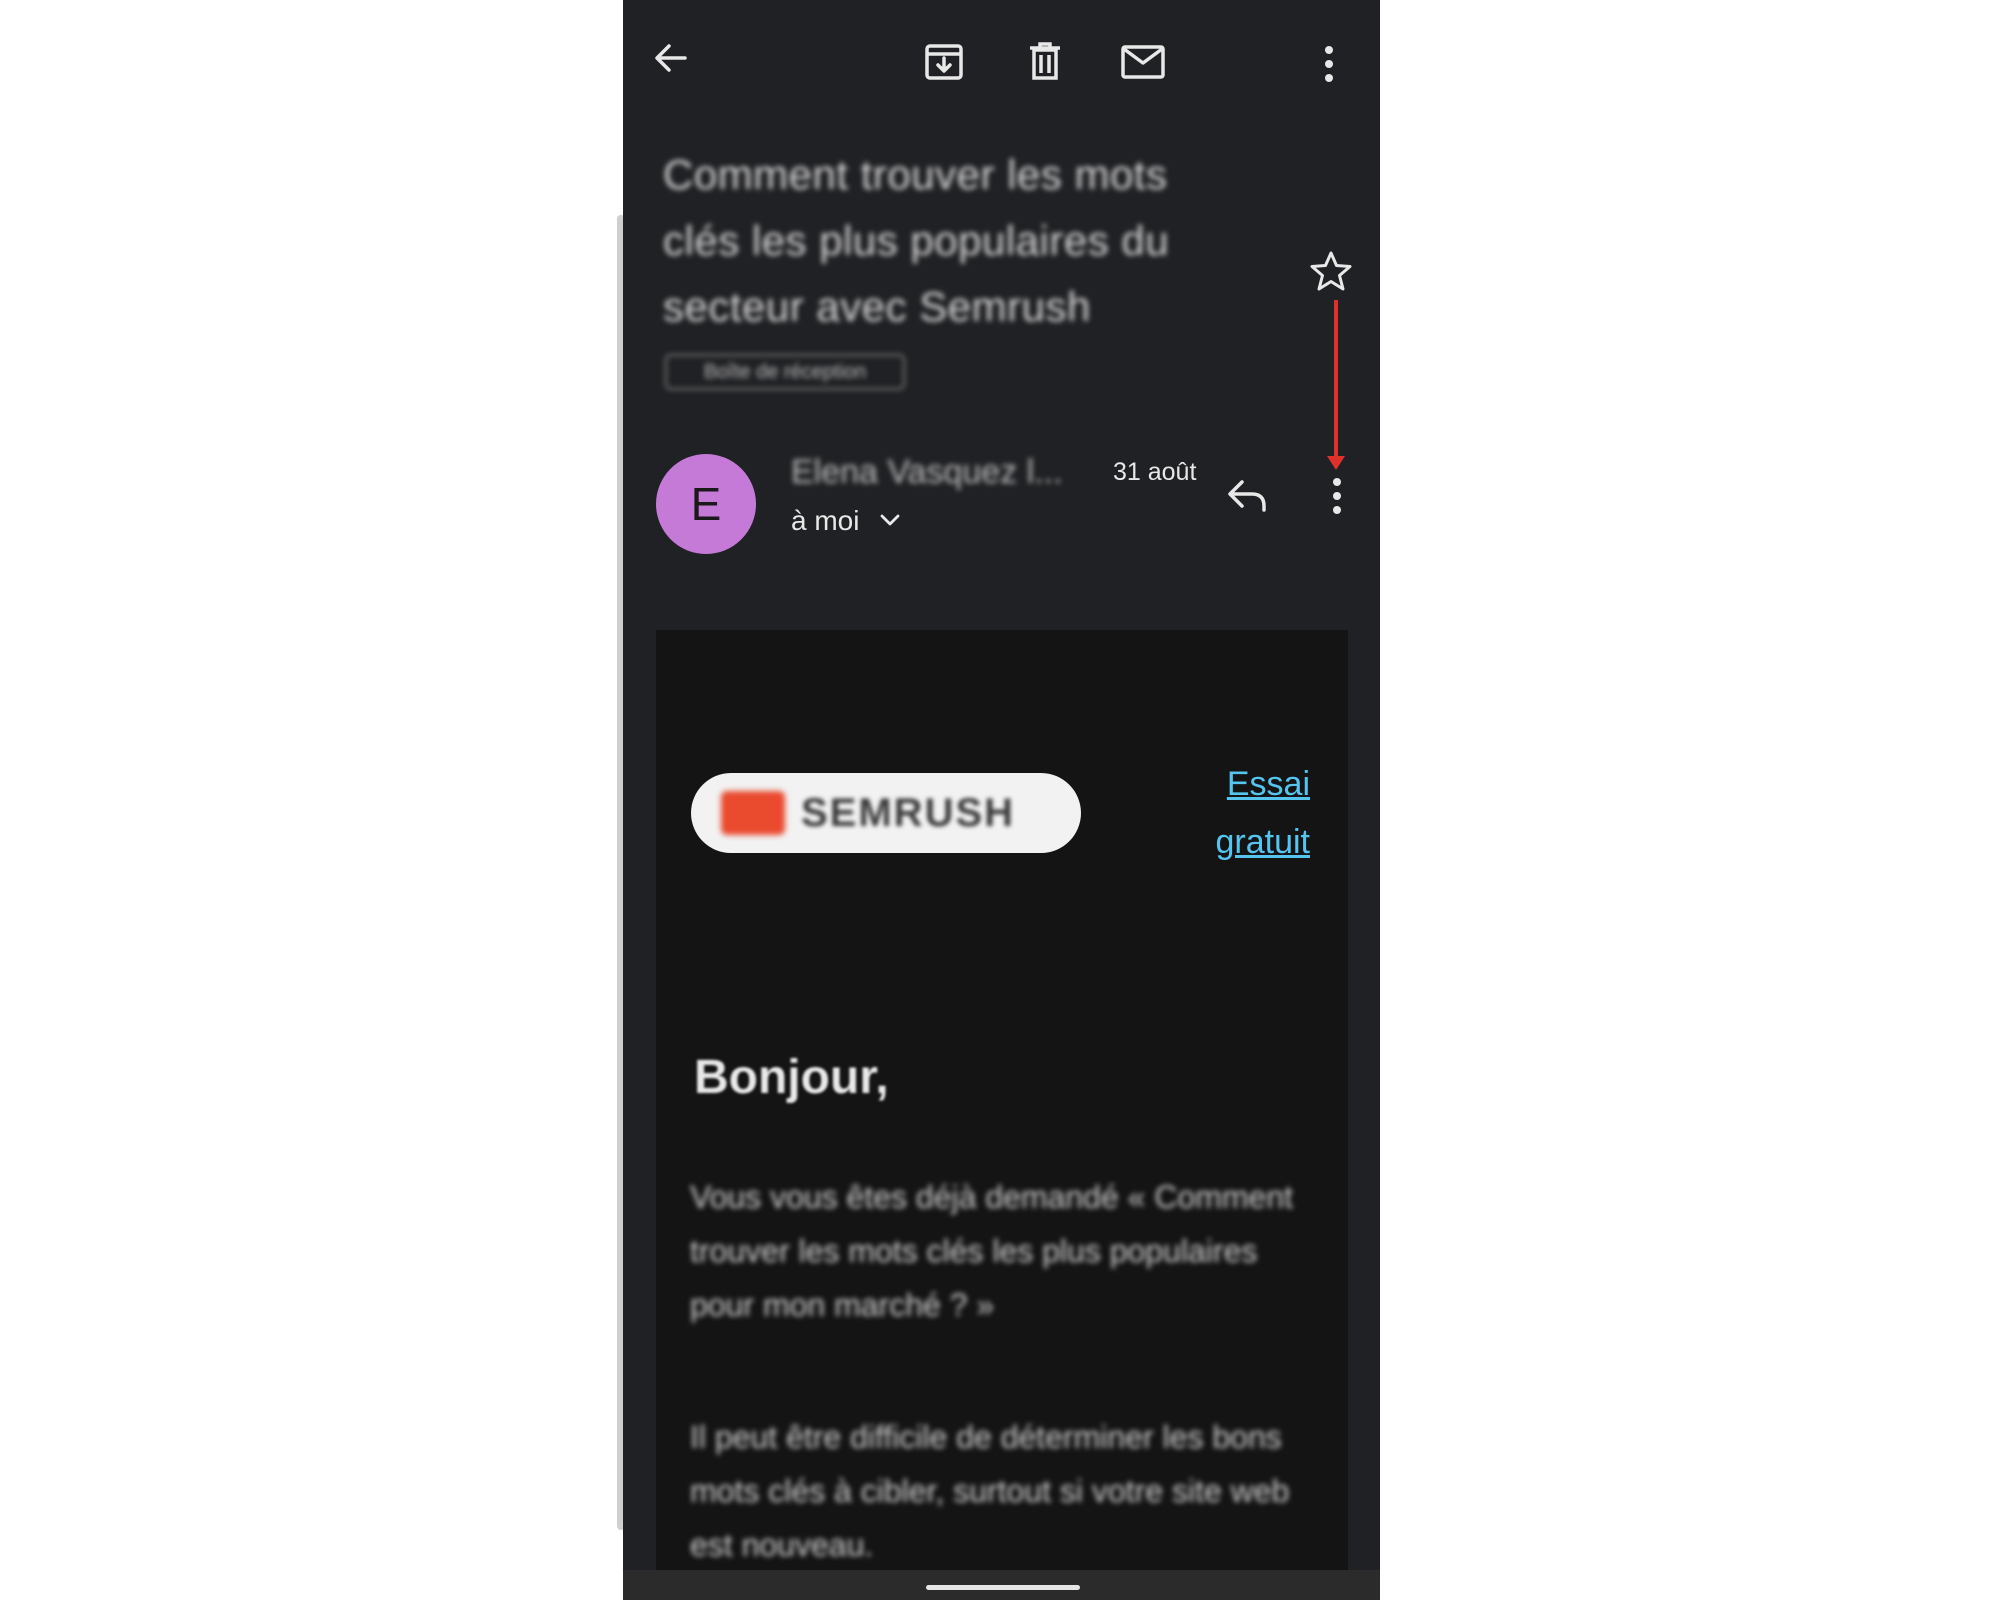 The width and height of the screenshot is (2000, 1600). Describe the element at coordinates (791, 1077) in the screenshot. I see `greeting: Bonjour,` at that location.